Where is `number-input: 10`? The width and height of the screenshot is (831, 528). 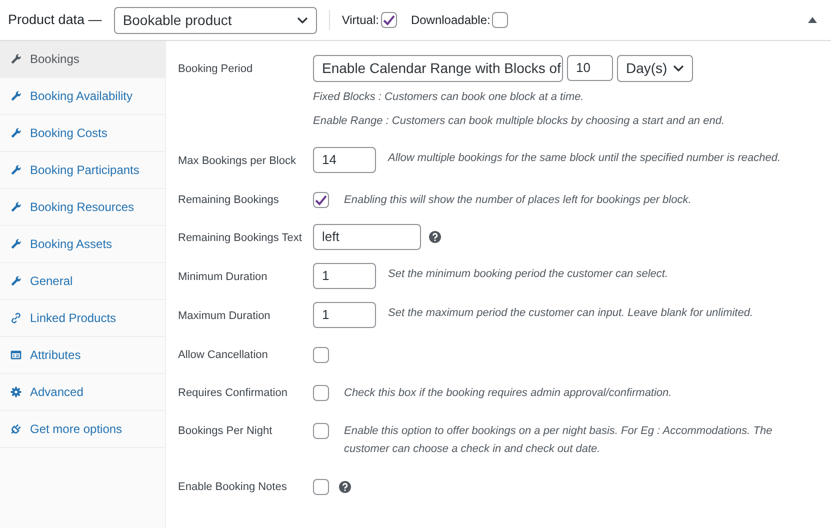
number-input: 10 is located at coordinates (590, 68).